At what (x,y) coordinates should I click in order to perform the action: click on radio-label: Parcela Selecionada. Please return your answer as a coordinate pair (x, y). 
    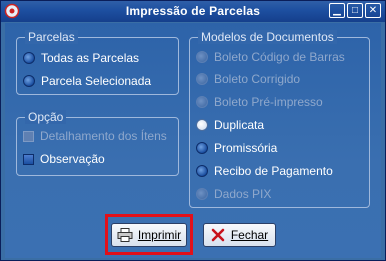
    Looking at the image, I should click on (96, 81).